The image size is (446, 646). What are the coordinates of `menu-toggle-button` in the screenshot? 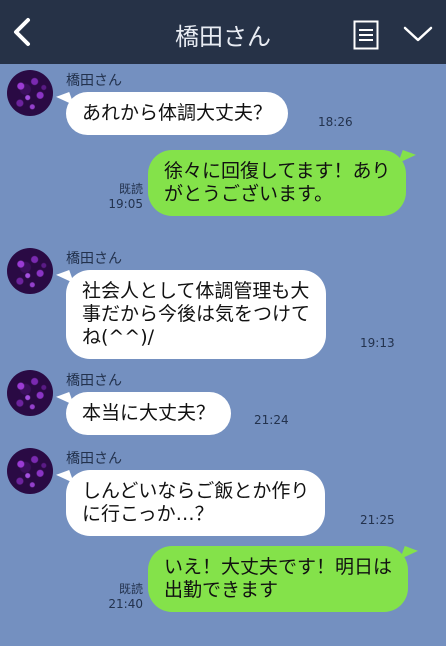 It's located at (418, 34).